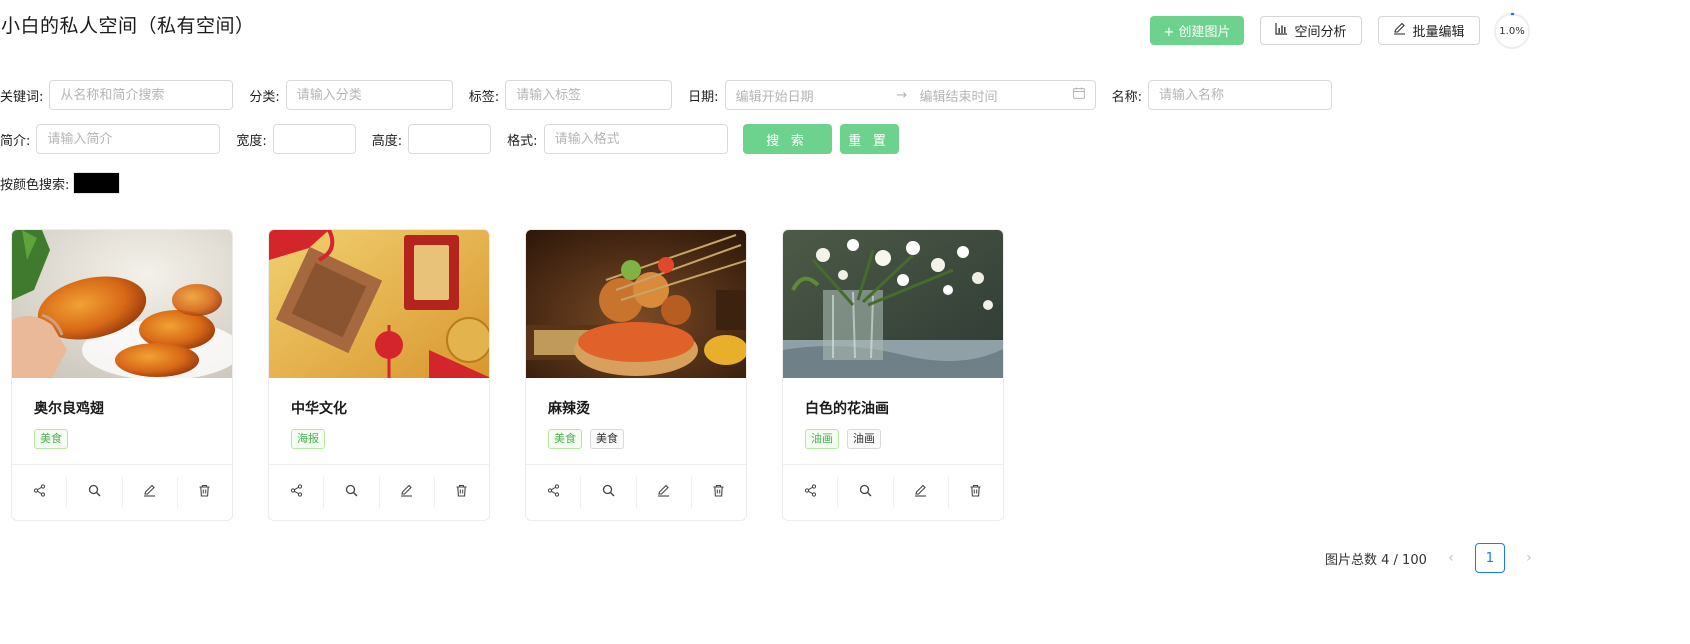 The height and width of the screenshot is (644, 1690). Describe the element at coordinates (1197, 30) in the screenshot. I see `create-picture-button: + 创建图片` at that location.